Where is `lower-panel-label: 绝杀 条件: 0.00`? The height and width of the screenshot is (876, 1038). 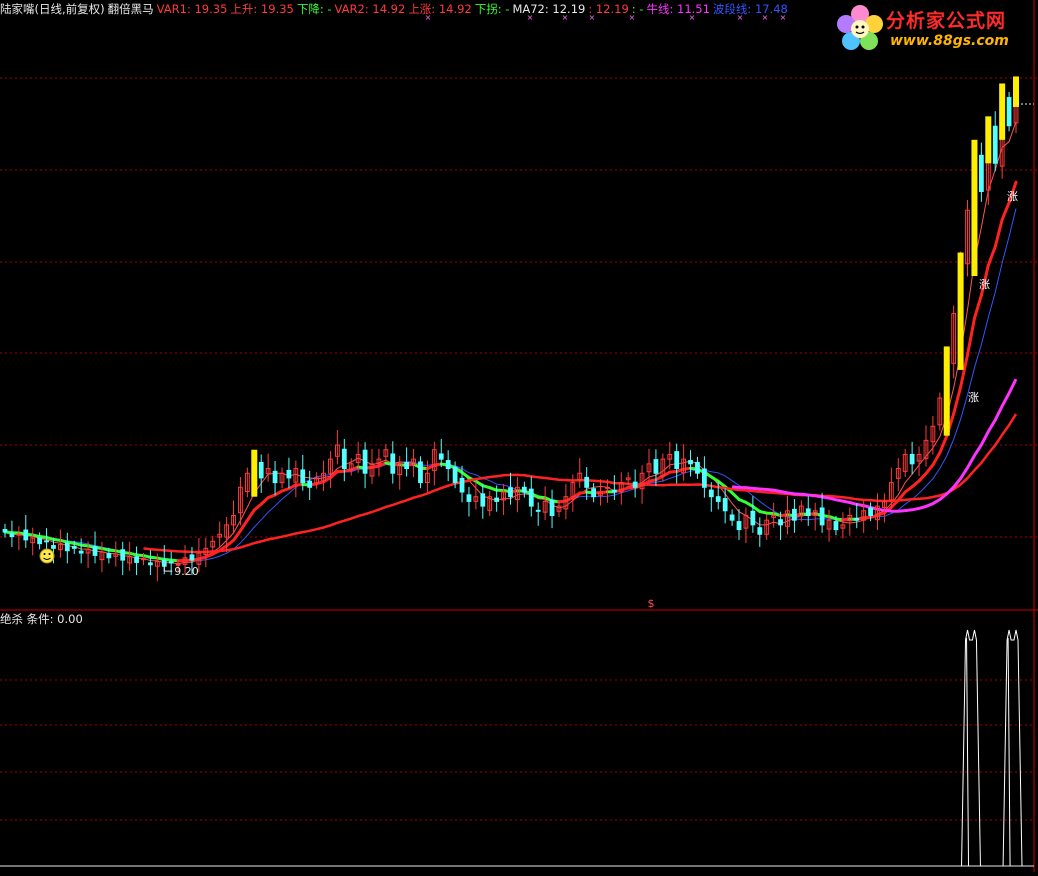 lower-panel-label: 绝杀 条件: 0.00 is located at coordinates (41, 619).